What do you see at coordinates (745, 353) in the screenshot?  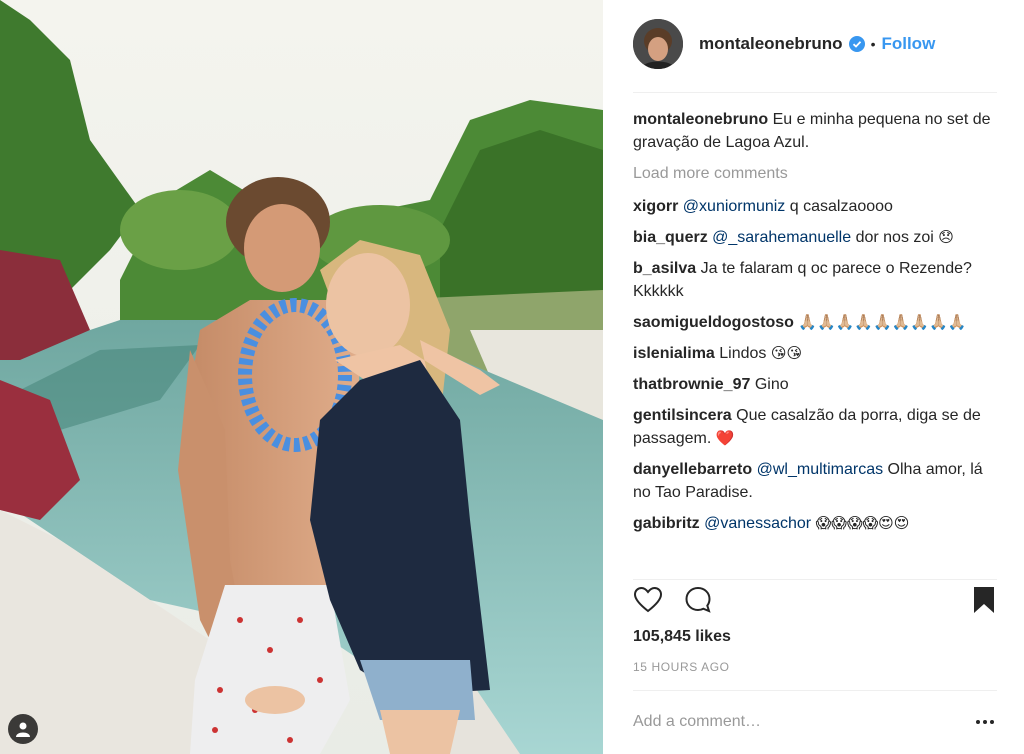 I see `comment-text: Lindos` at bounding box center [745, 353].